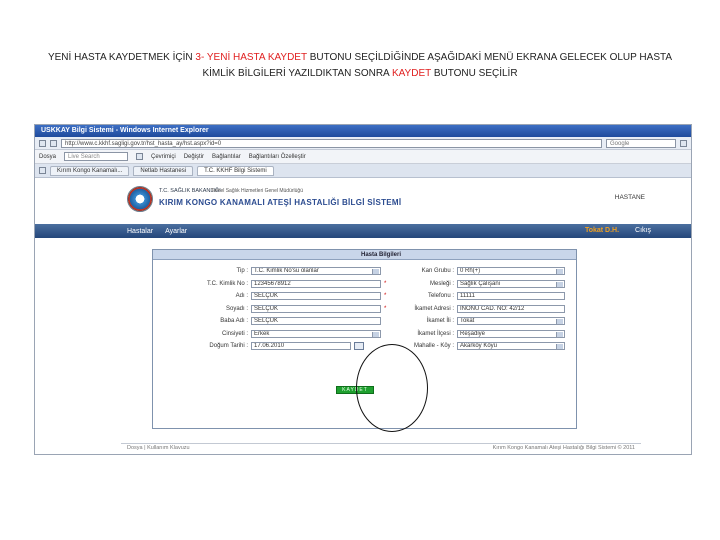 The width and height of the screenshot is (720, 540). I want to click on hospital-label: HASTANE, so click(629, 197).